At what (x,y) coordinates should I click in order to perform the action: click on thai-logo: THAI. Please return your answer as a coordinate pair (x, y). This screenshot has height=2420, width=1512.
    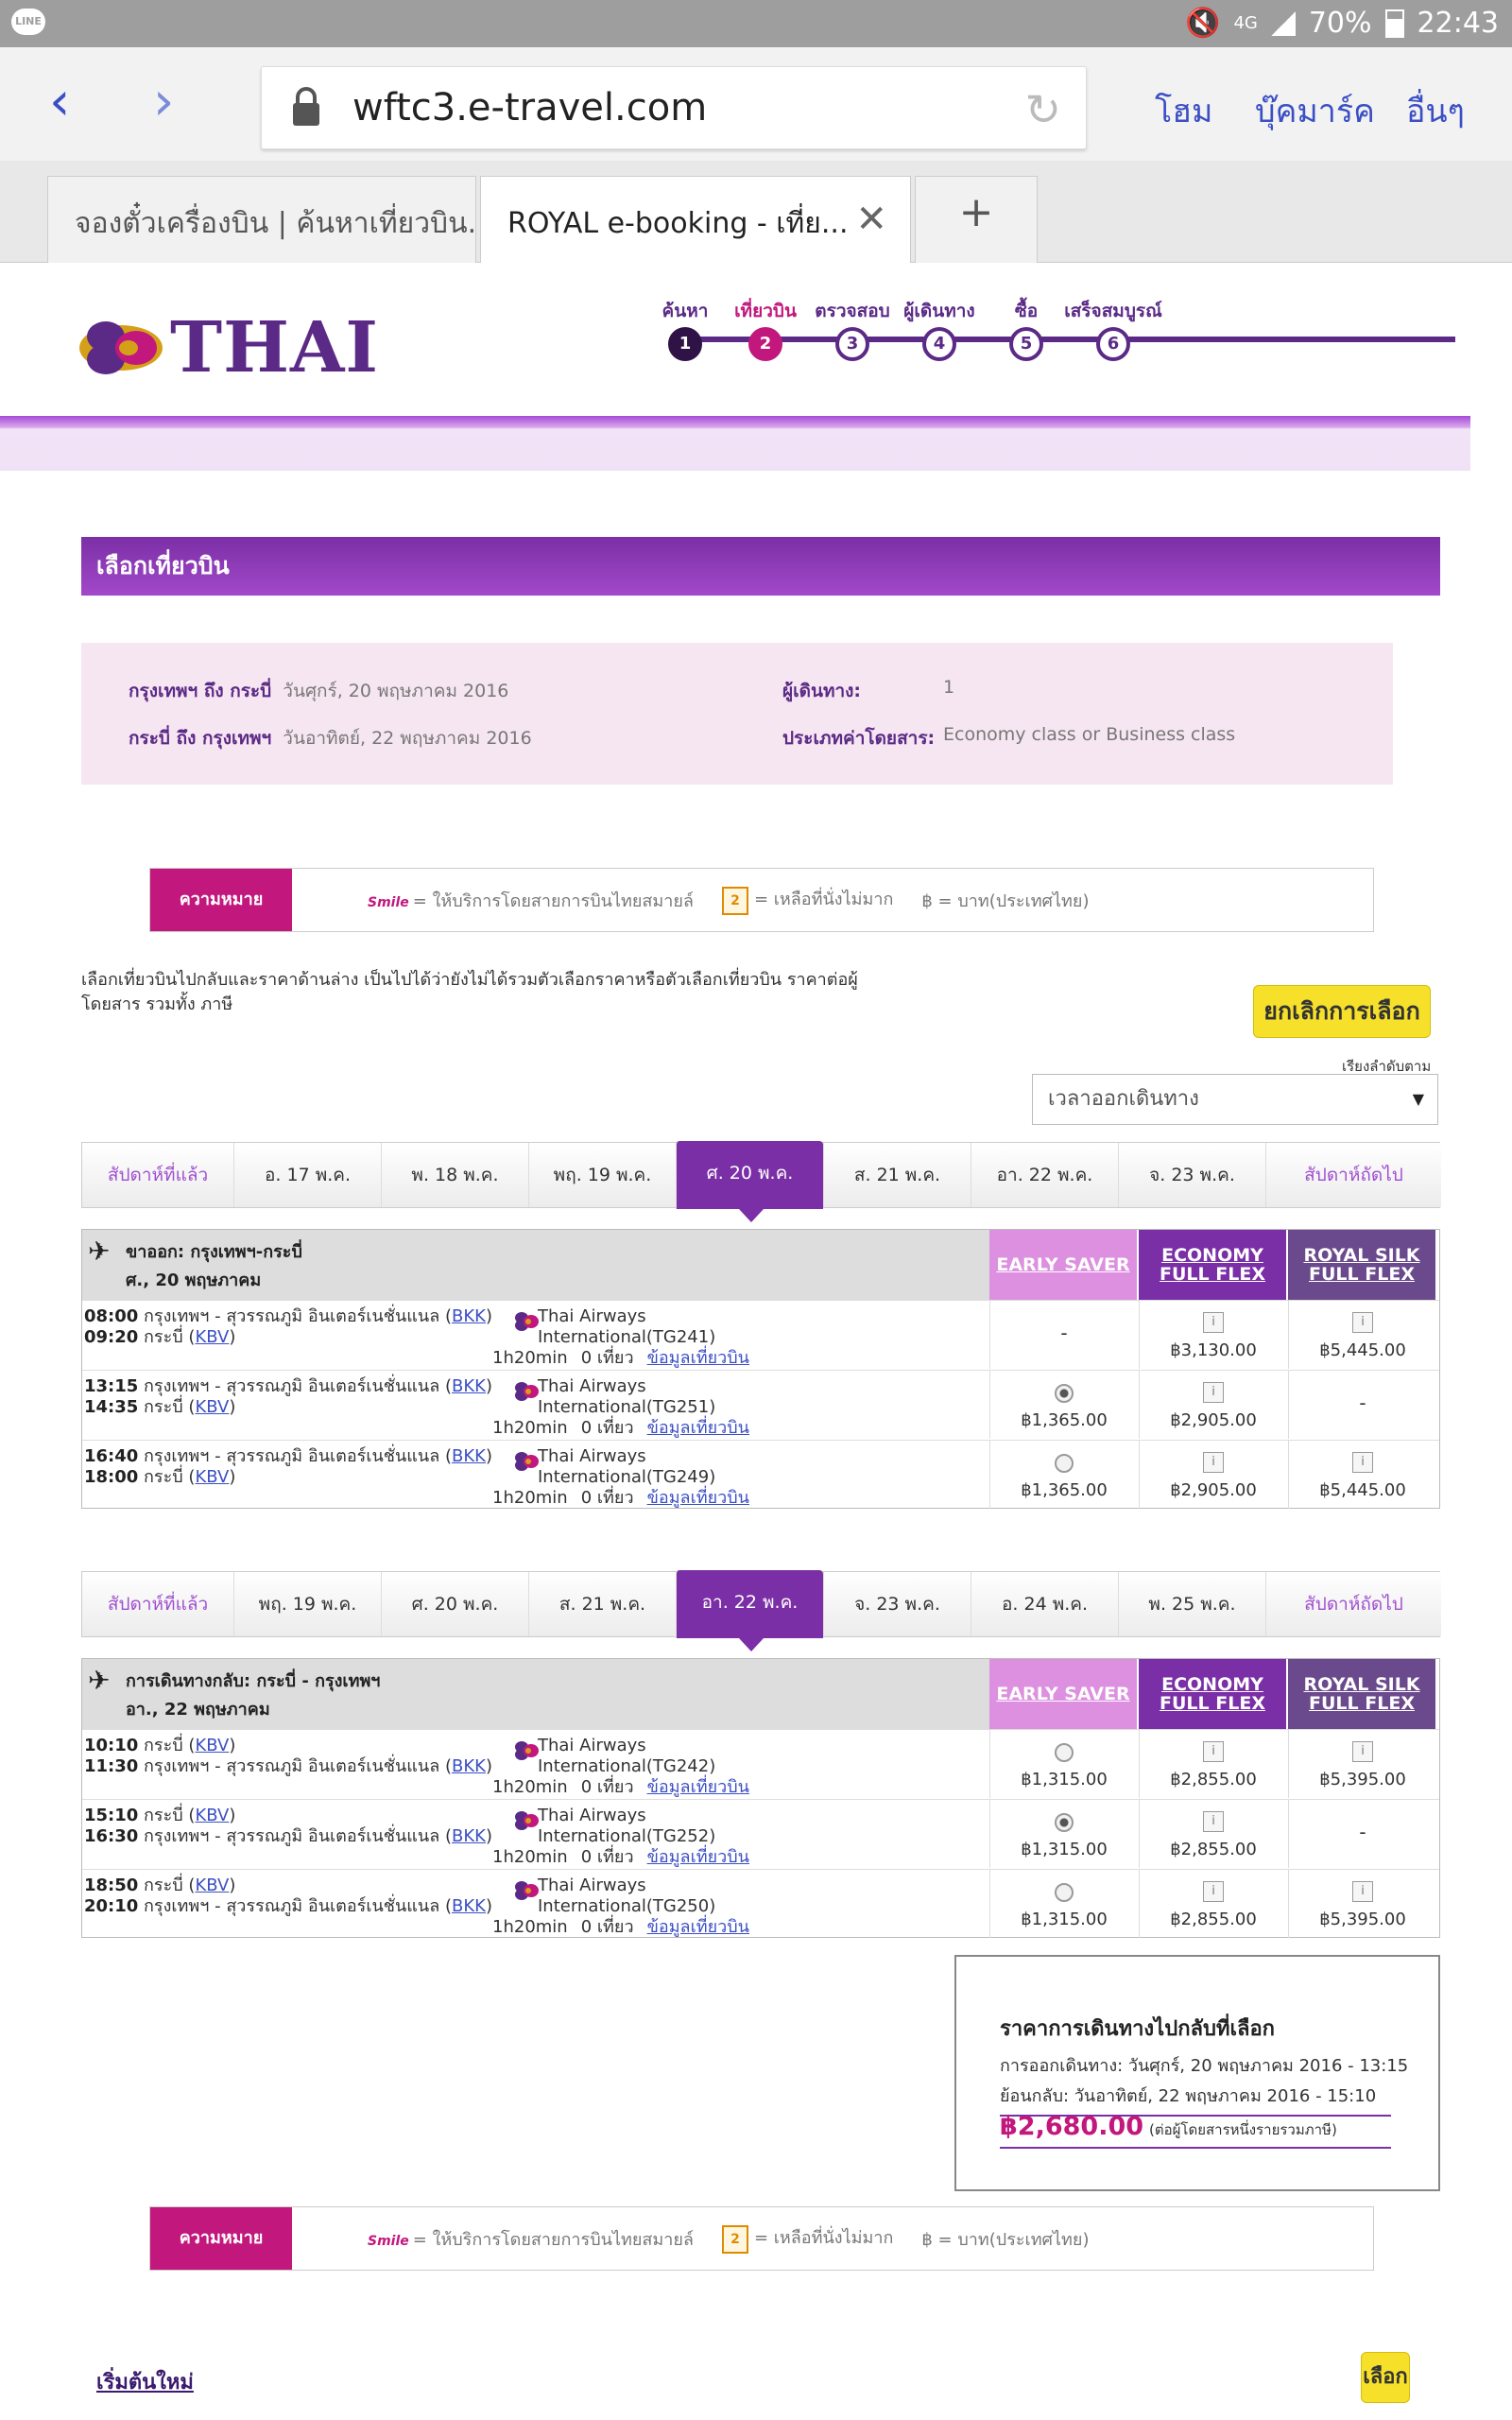
    Looking at the image, I should click on (228, 348).